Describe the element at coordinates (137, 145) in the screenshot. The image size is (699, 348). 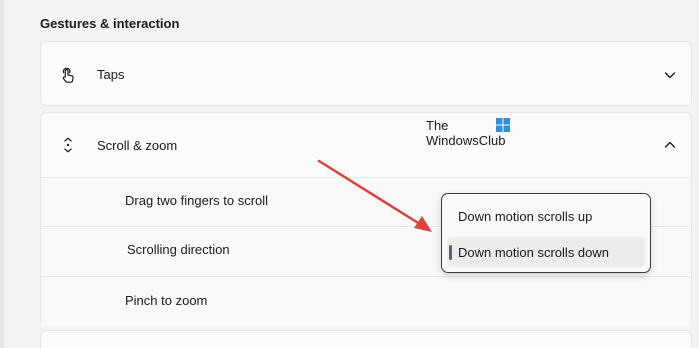
I see `scroll-zoom-label: Scroll & zoom` at that location.